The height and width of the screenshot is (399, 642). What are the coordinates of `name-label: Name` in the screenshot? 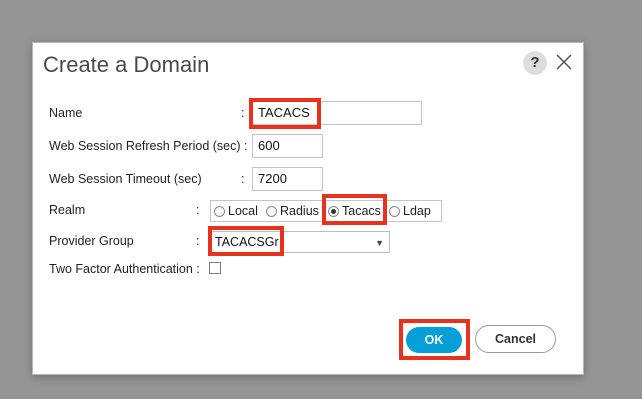 It's located at (66, 113).